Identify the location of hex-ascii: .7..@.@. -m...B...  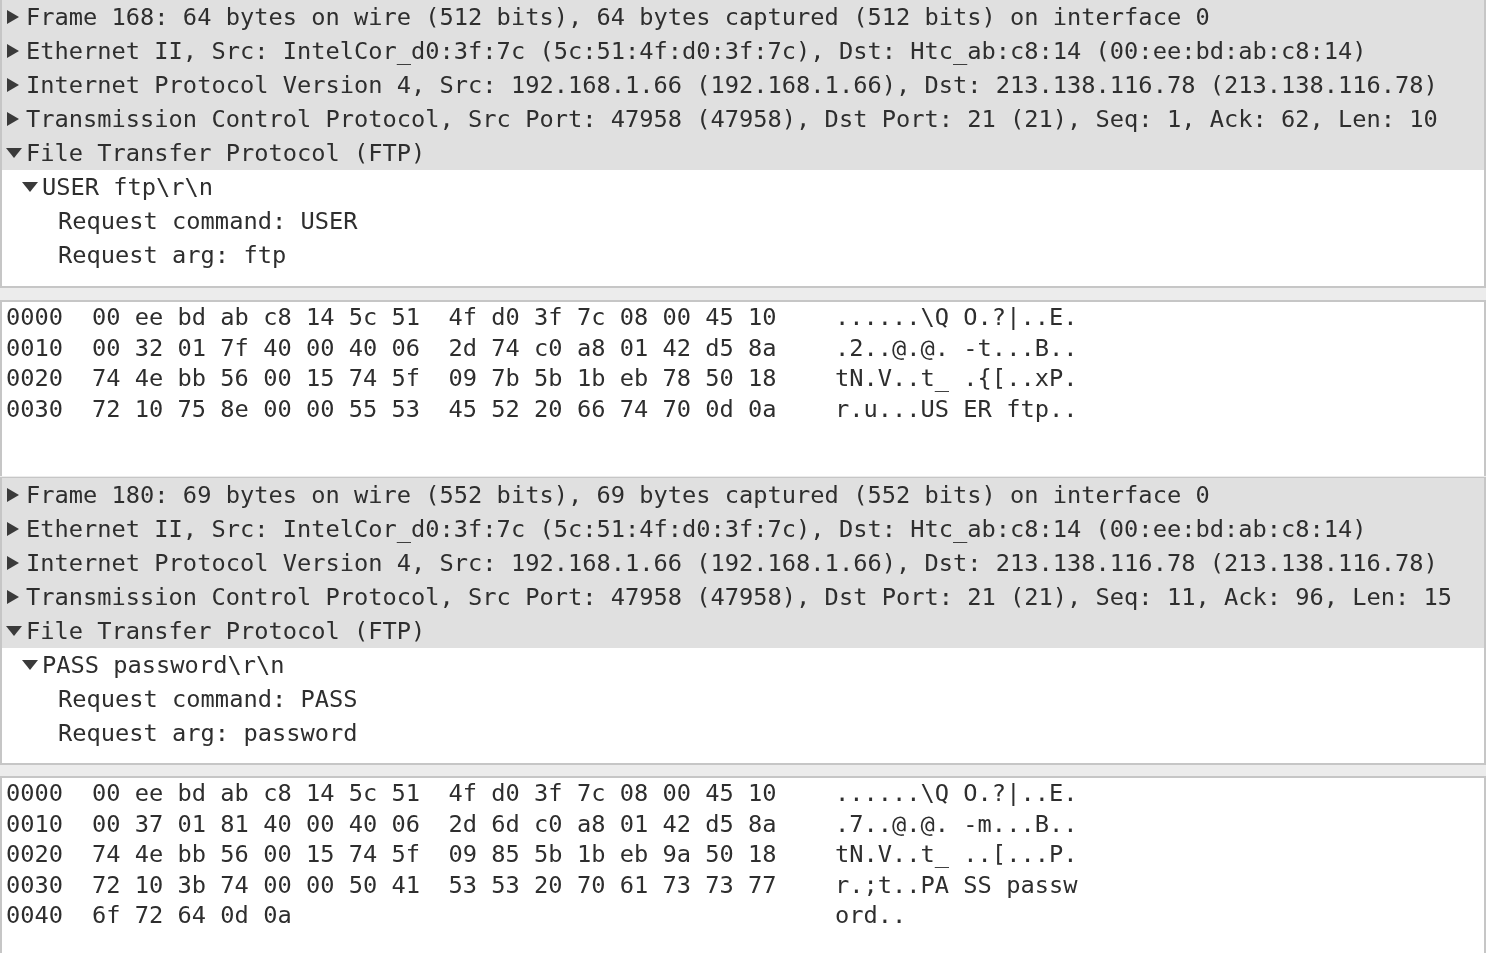
(956, 823).